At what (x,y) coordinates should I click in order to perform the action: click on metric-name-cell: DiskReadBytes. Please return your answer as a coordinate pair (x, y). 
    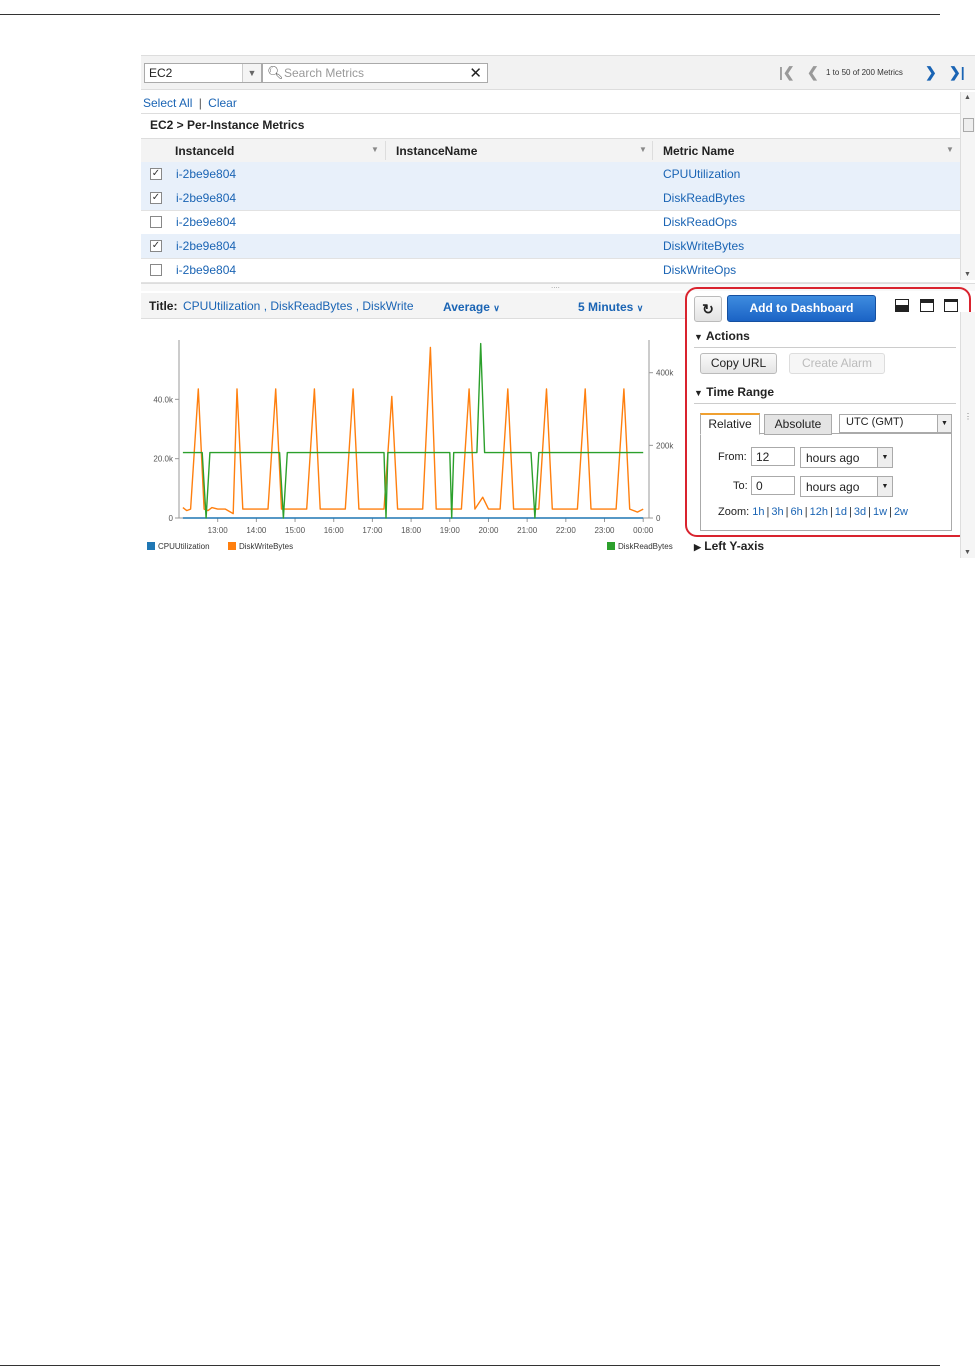
    Looking at the image, I should click on (704, 198).